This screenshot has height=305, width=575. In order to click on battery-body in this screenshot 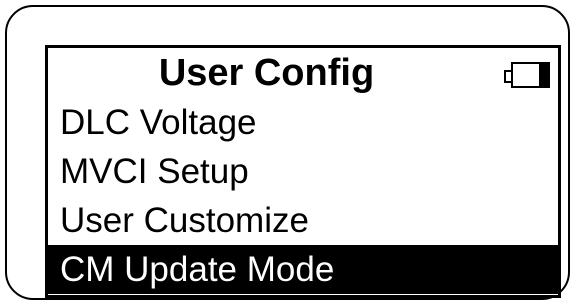, I will do `click(530, 75)`.